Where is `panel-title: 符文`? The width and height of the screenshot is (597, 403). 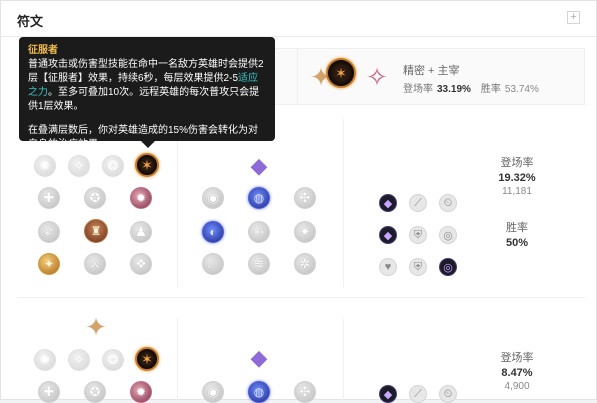
panel-title: 符文 is located at coordinates (30, 21).